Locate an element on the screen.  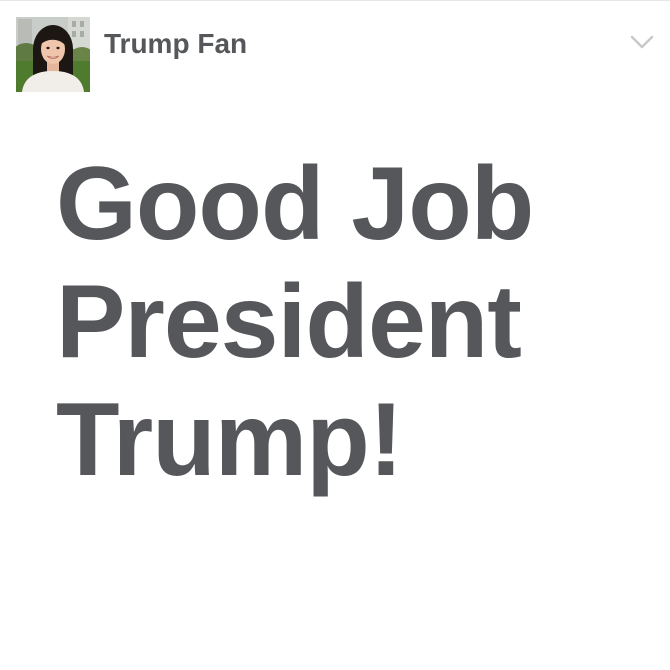
avatar-photo-icon is located at coordinates (53, 54).